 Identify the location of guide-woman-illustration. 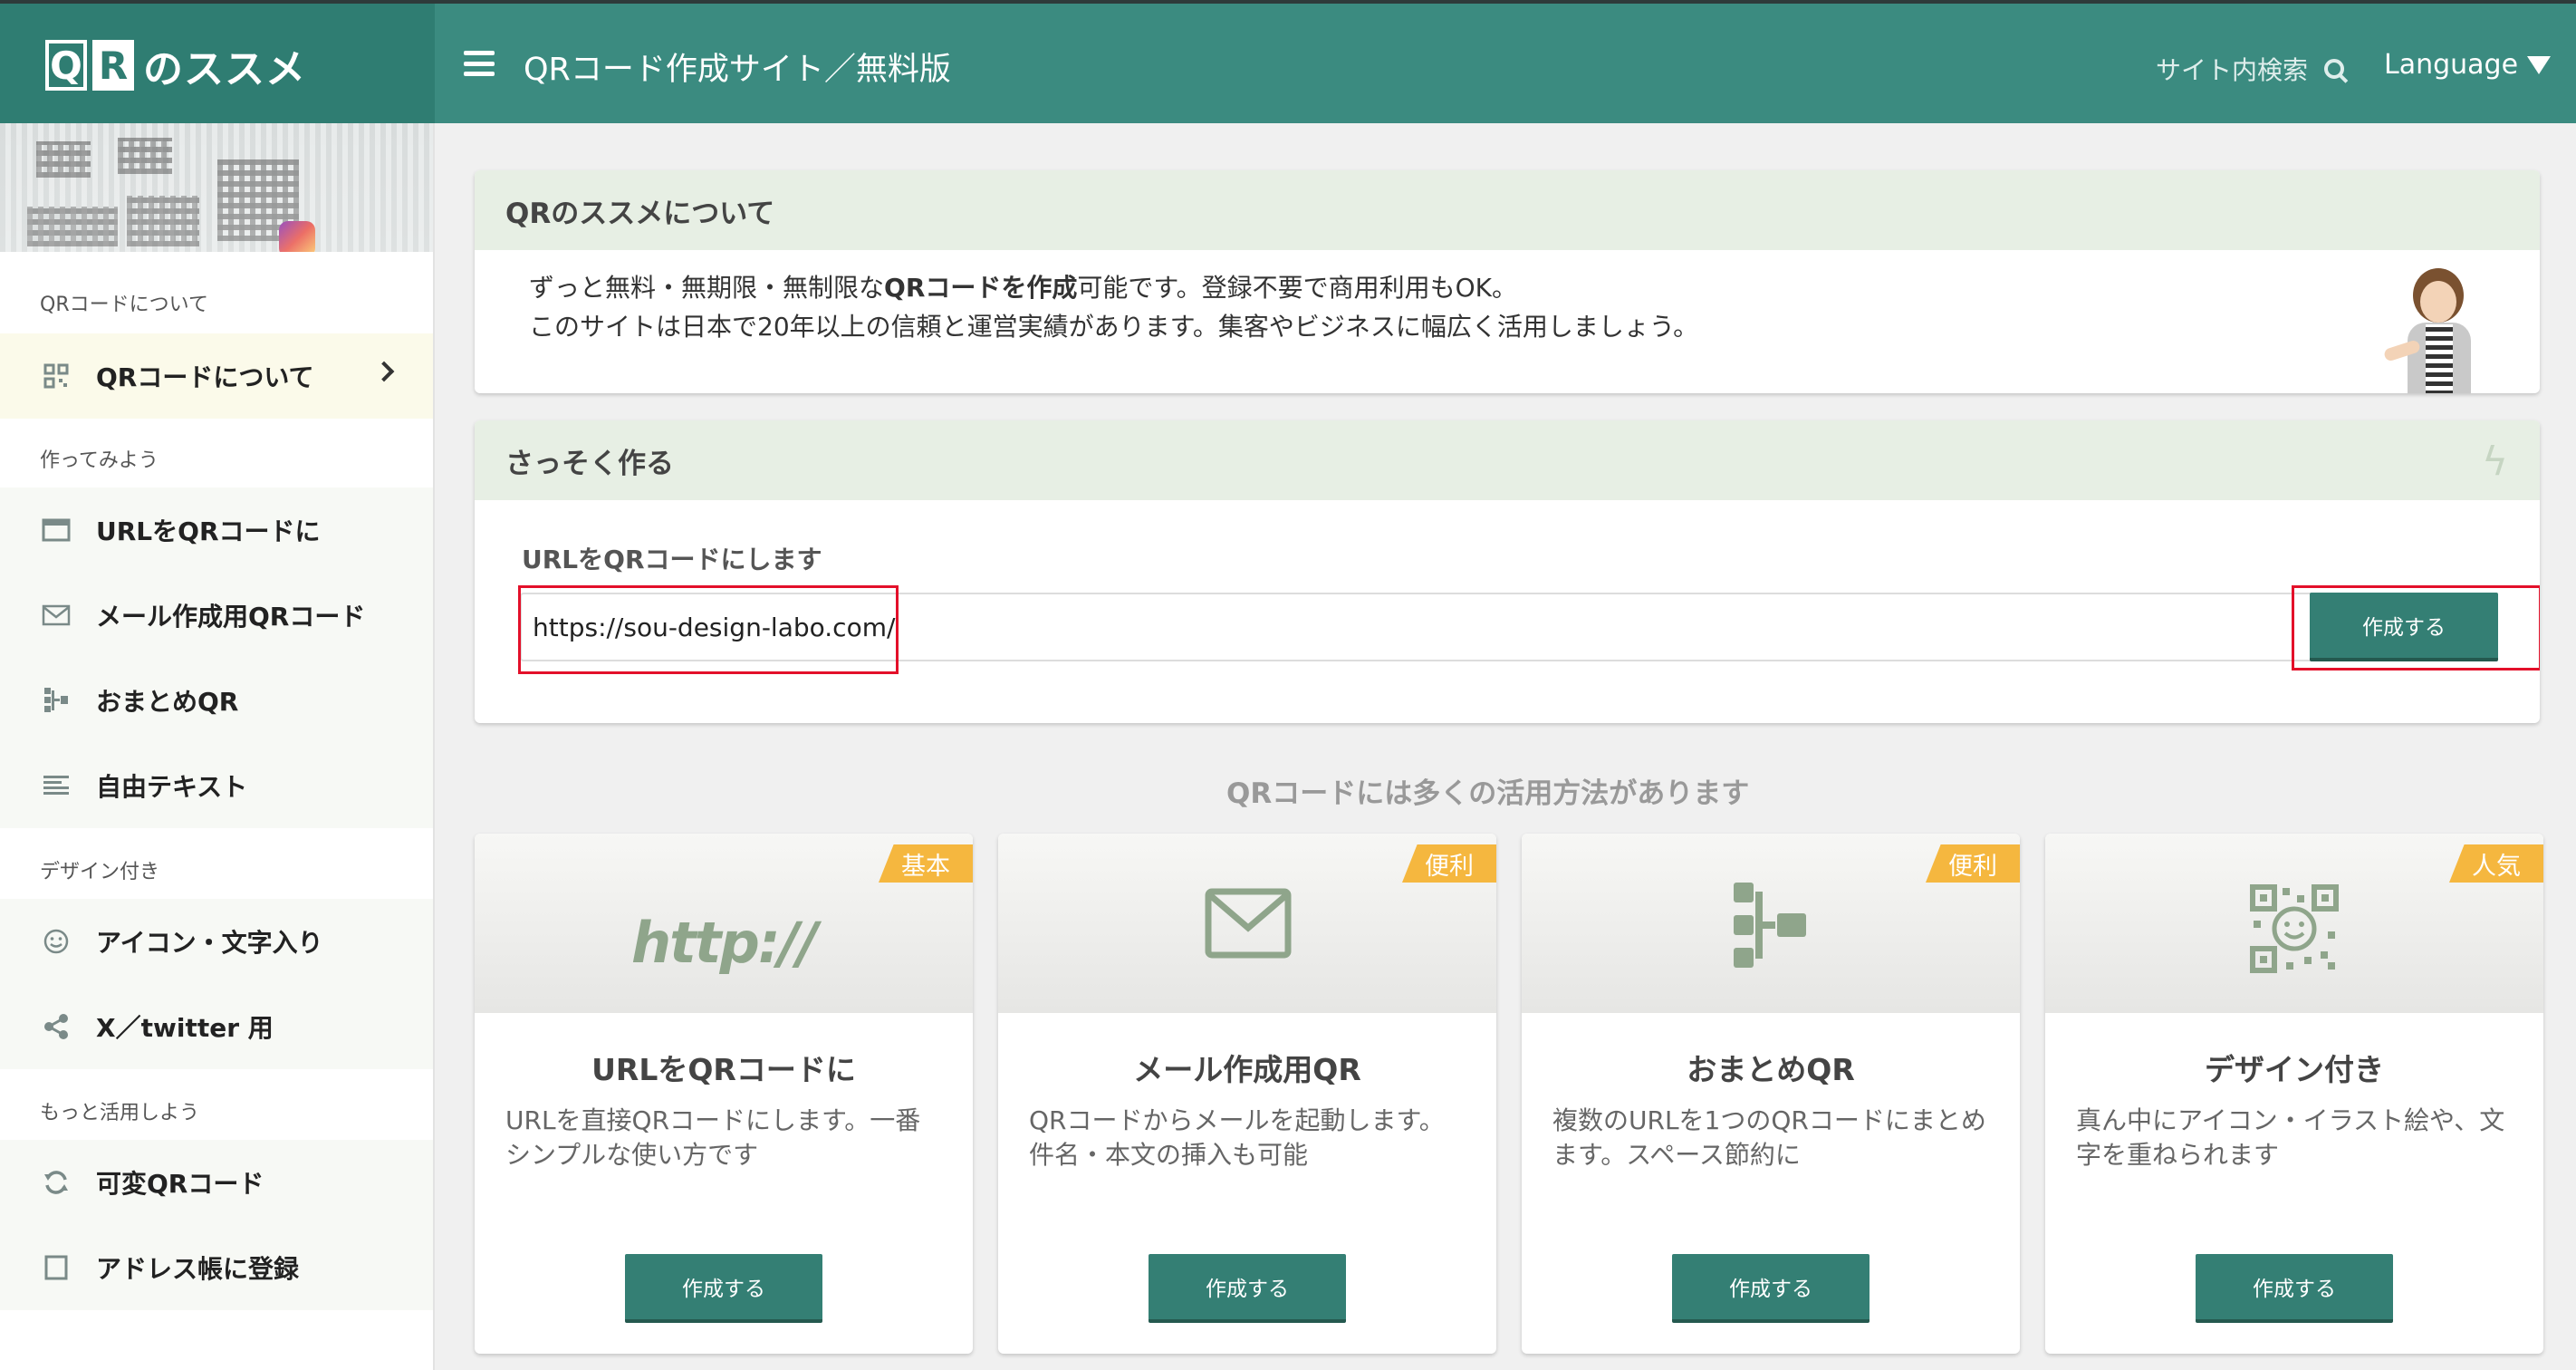
(2435, 327).